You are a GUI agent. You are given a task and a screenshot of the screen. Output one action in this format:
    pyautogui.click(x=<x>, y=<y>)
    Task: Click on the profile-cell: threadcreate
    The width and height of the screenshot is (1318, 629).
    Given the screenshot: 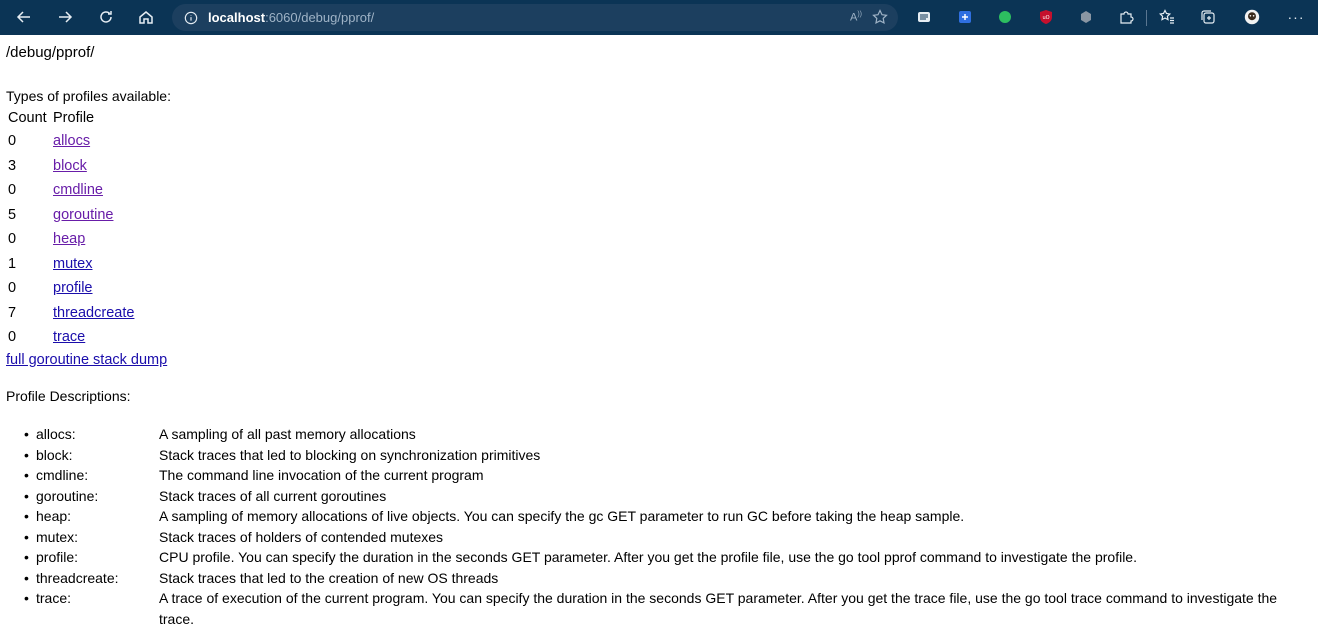 What is the action you would take?
    pyautogui.click(x=93, y=313)
    